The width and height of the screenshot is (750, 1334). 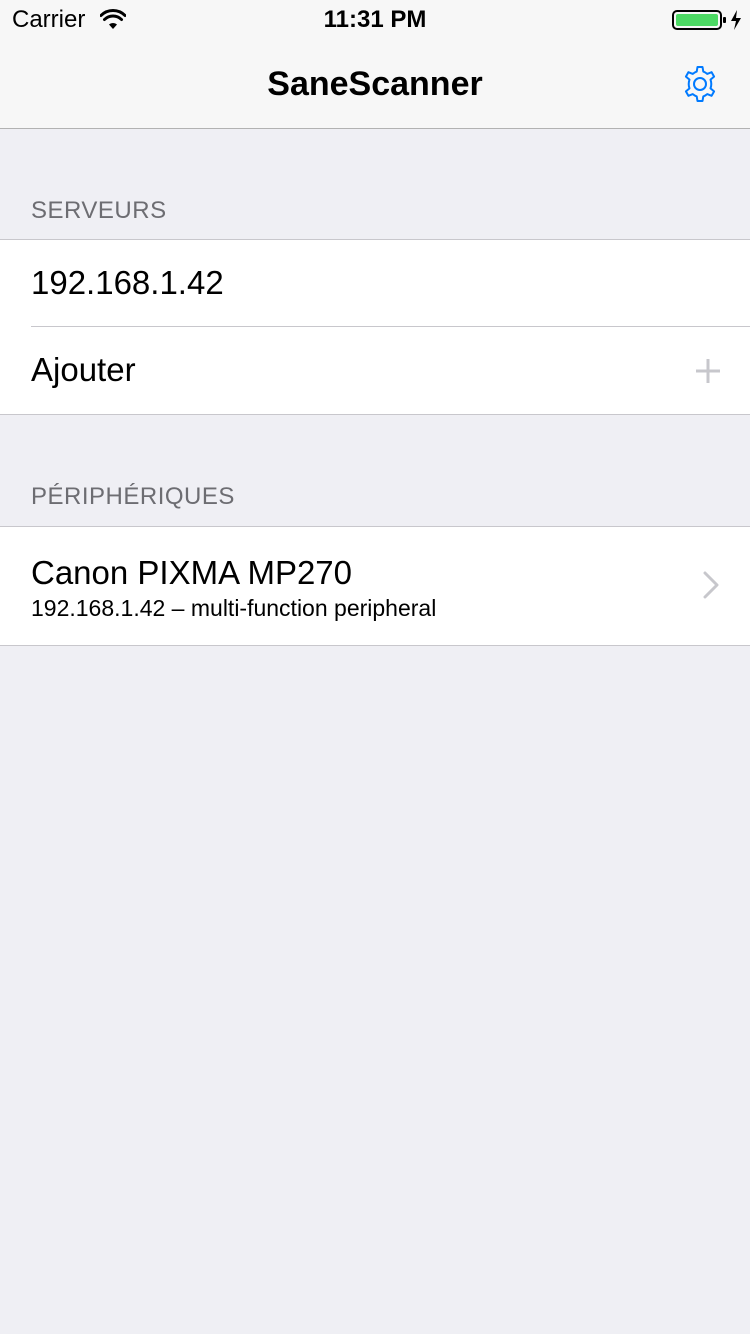 I want to click on gear-icon, so click(x=700, y=84).